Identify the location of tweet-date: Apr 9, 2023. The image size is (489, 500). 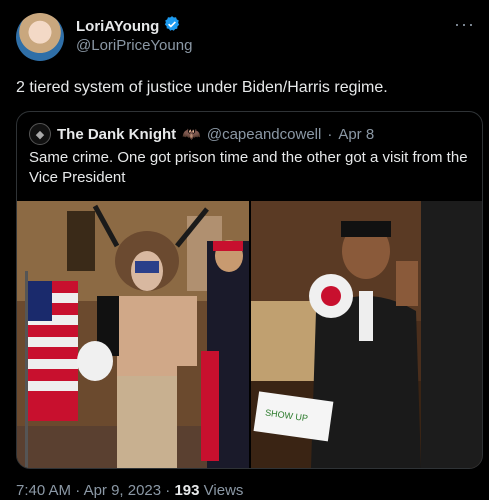
(123, 490).